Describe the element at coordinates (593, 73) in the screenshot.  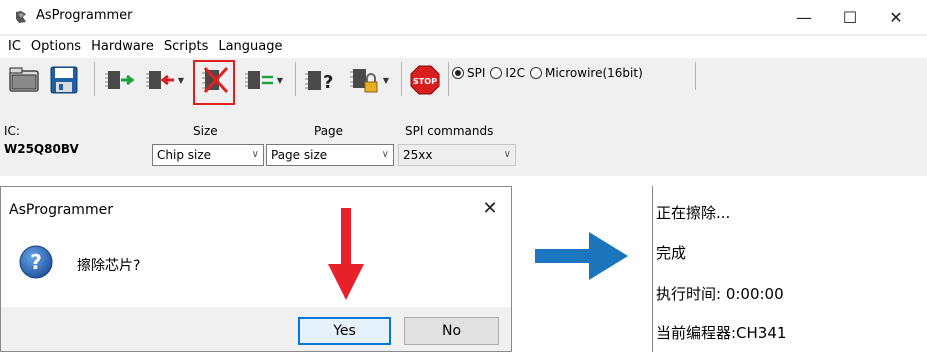
I see `radio-microwire-label: Microwire(16bit)` at that location.